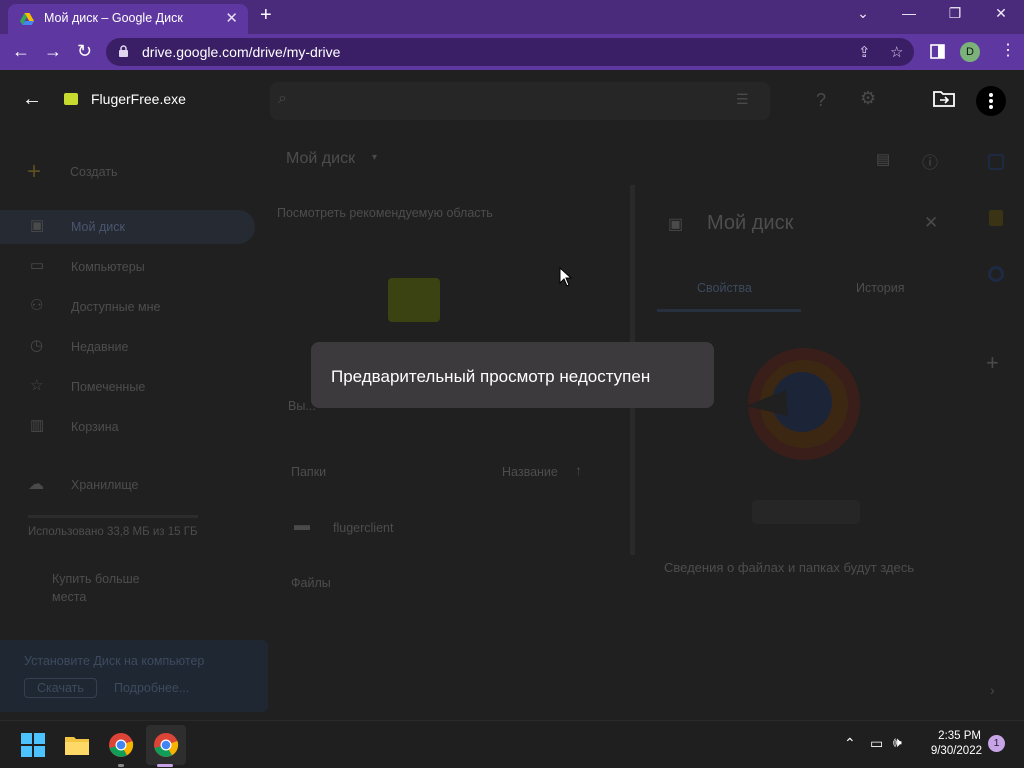 This screenshot has height=768, width=1024. What do you see at coordinates (512, 744) in the screenshot?
I see `windows-taskbar: ⌃ ▭ 🕪` at bounding box center [512, 744].